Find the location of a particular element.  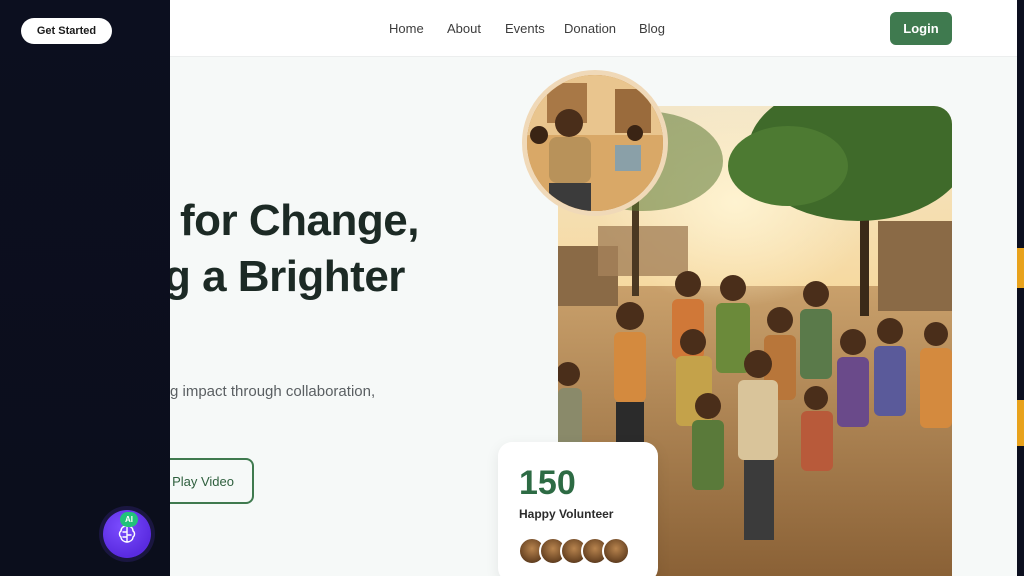

nav-home: Home is located at coordinates (406, 28).